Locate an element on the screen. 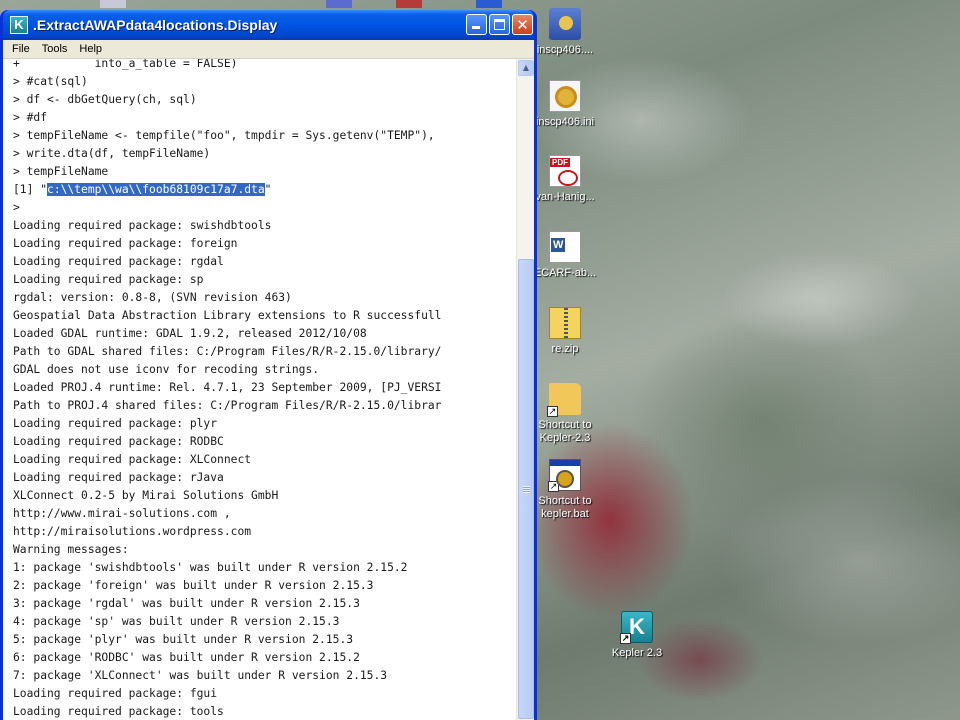  exe-icon is located at coordinates (565, 24).